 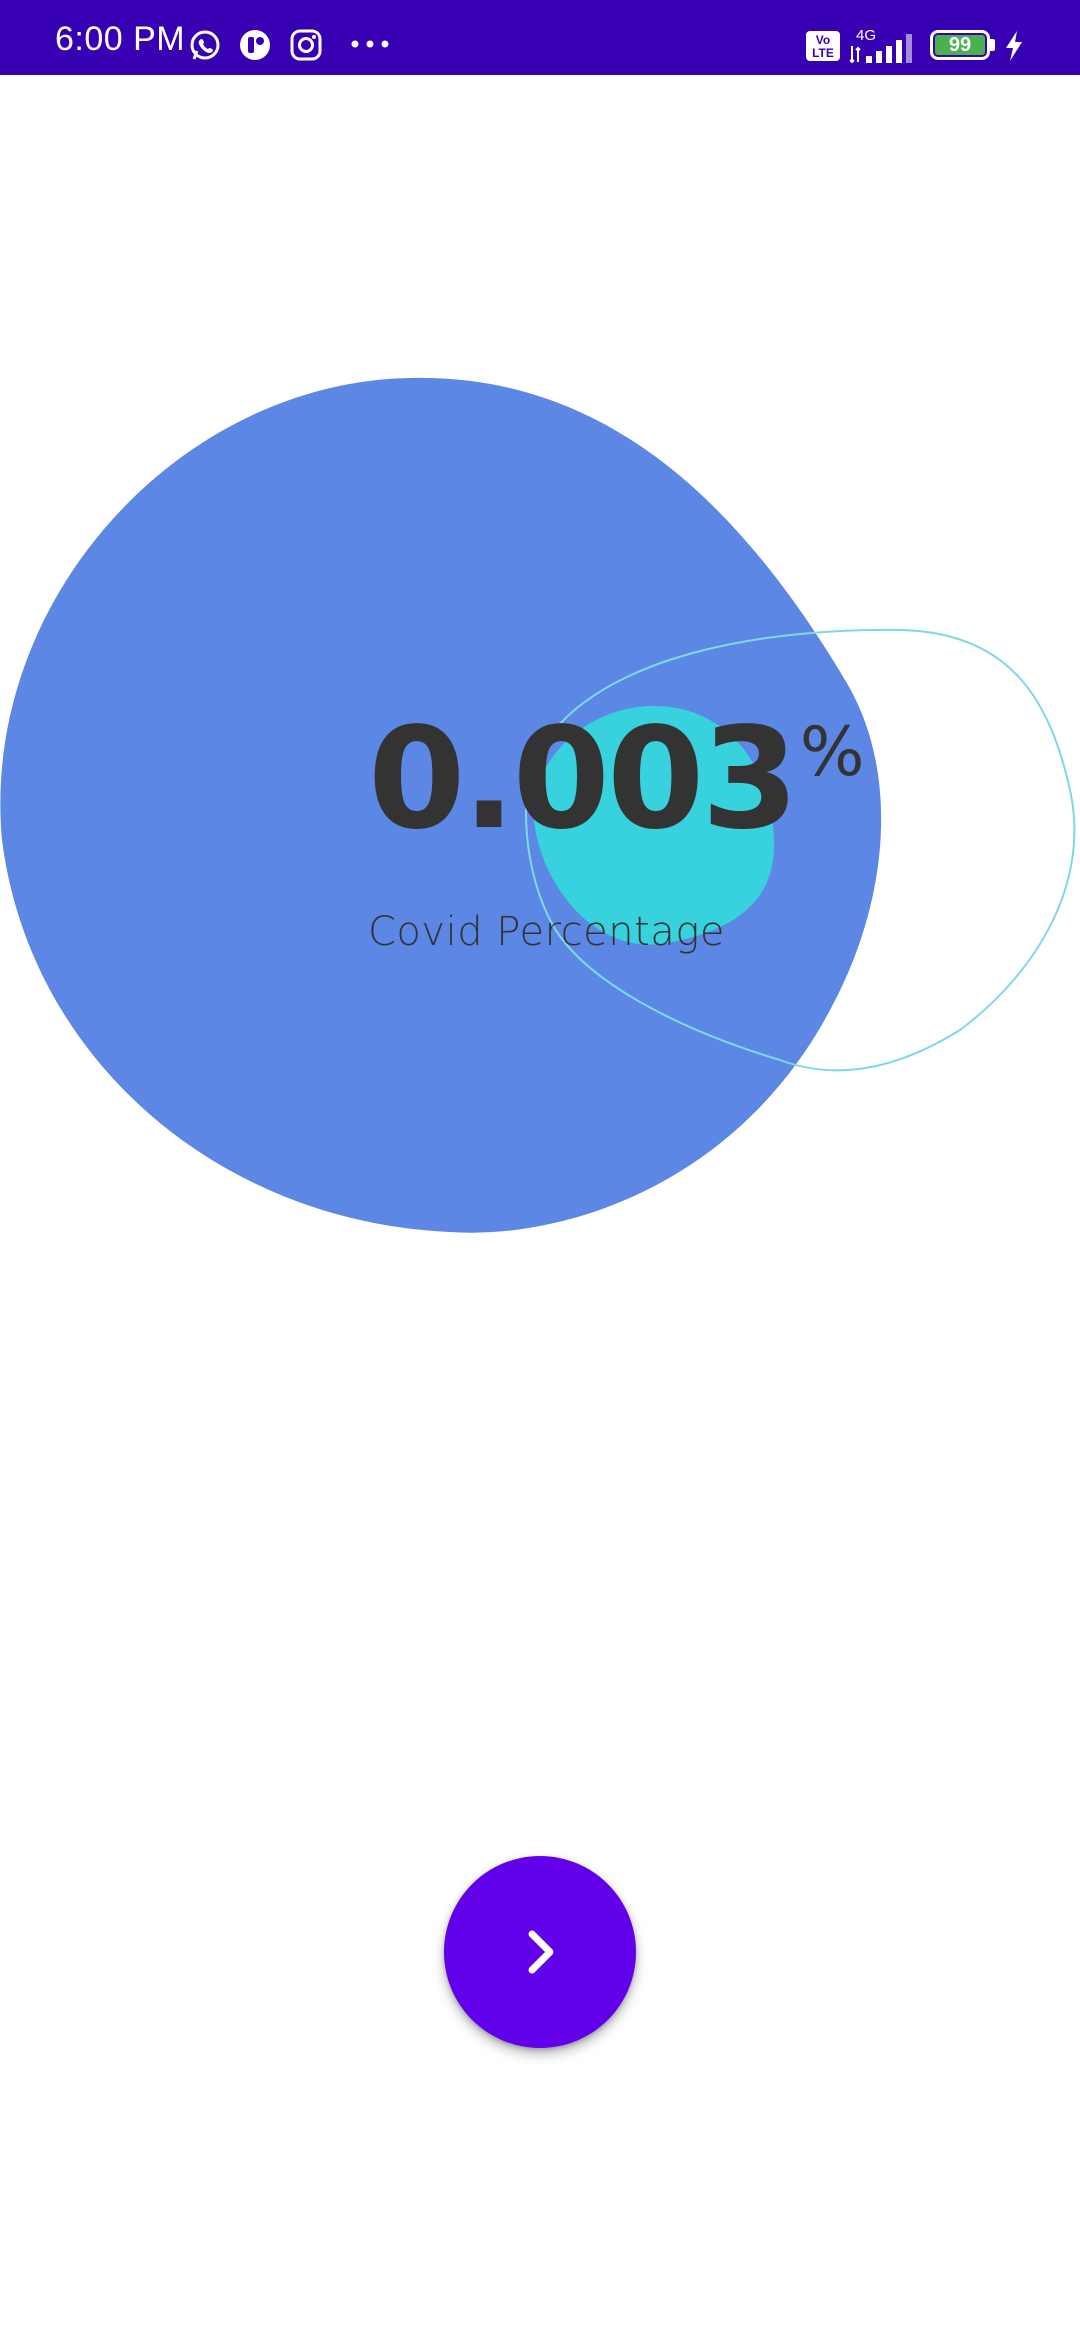 What do you see at coordinates (832, 752) in the screenshot?
I see `percentage-unit: %` at bounding box center [832, 752].